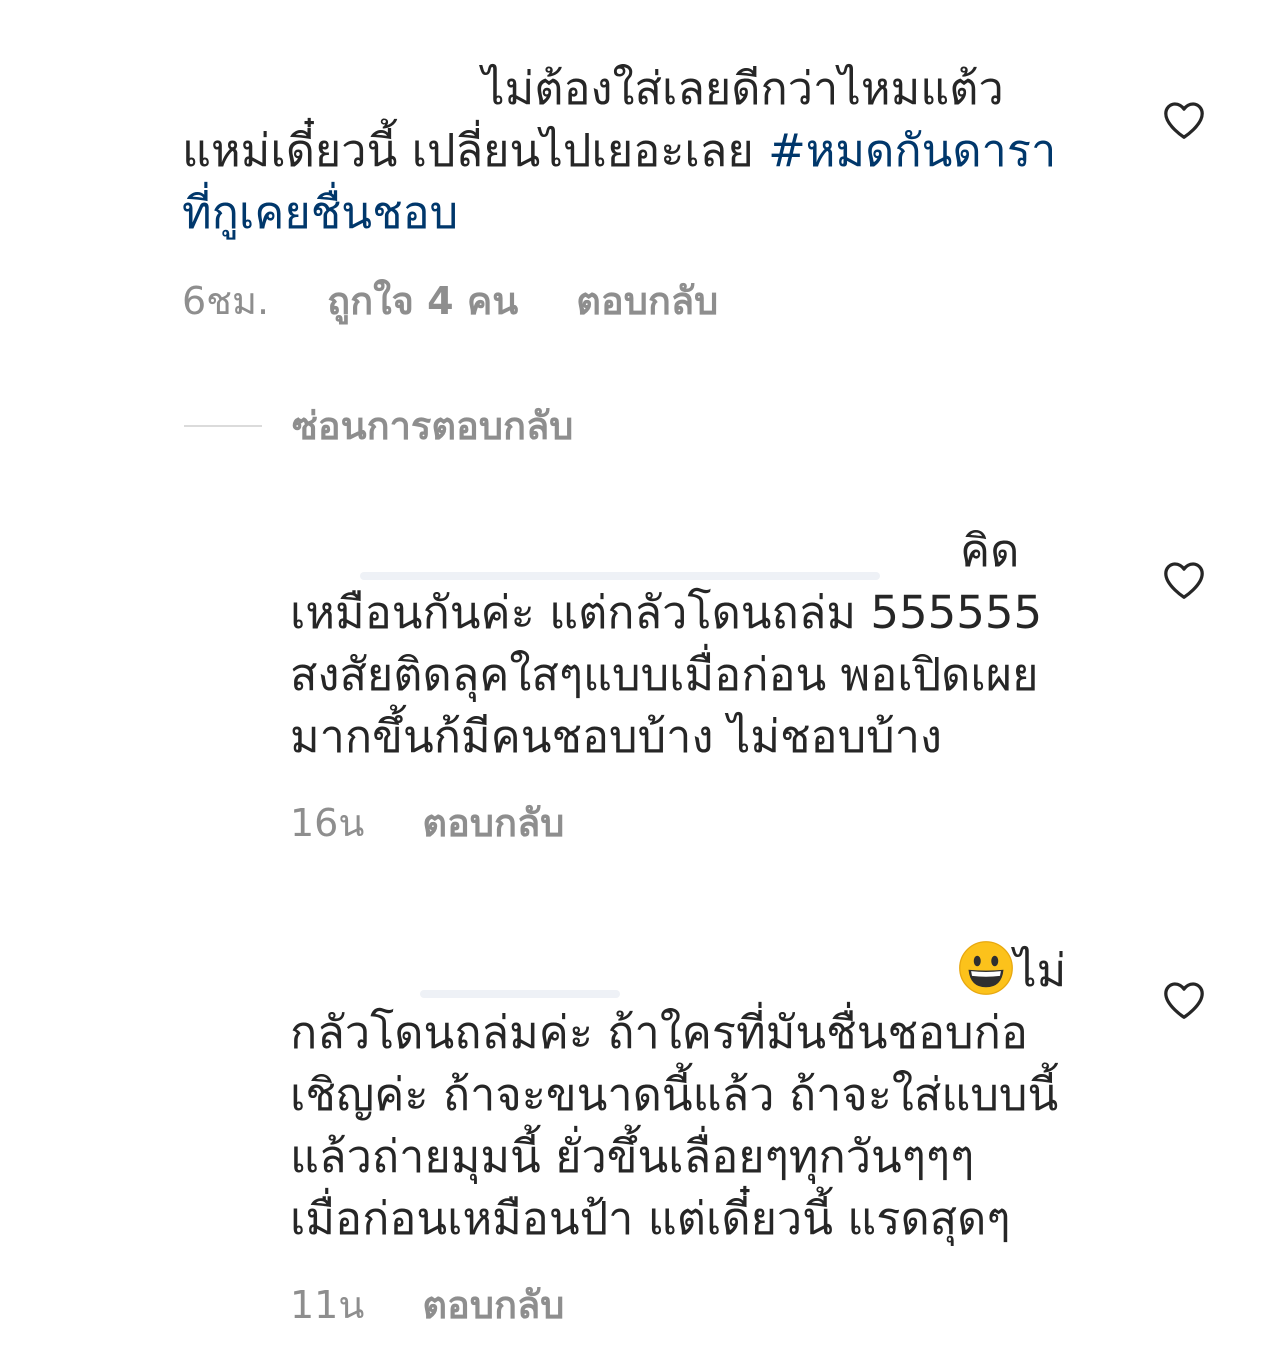 The width and height of the screenshot is (1280, 1367). Describe the element at coordinates (664, 674) in the screenshot. I see `comment-line: สงสัยติดลุคใสๆแบบเมื่อก่อน พอเปิดเผย` at that location.